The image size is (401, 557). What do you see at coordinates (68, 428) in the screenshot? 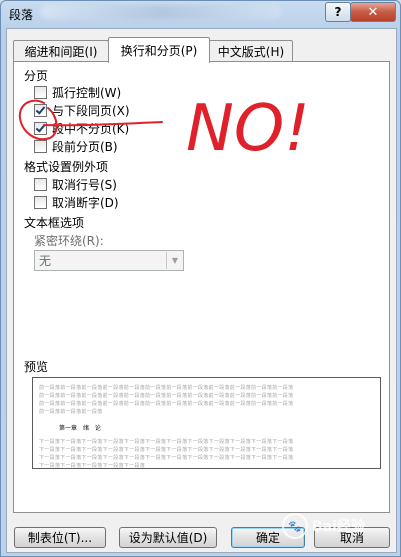
I see `preview-sample-word: 第一章` at bounding box center [68, 428].